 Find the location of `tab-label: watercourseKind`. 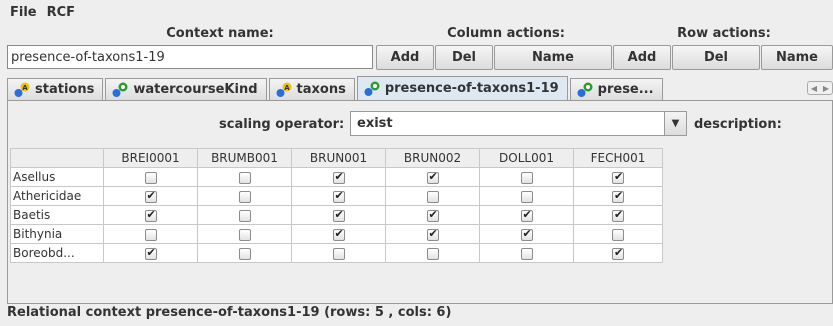

tab-label: watercourseKind is located at coordinates (195, 89).